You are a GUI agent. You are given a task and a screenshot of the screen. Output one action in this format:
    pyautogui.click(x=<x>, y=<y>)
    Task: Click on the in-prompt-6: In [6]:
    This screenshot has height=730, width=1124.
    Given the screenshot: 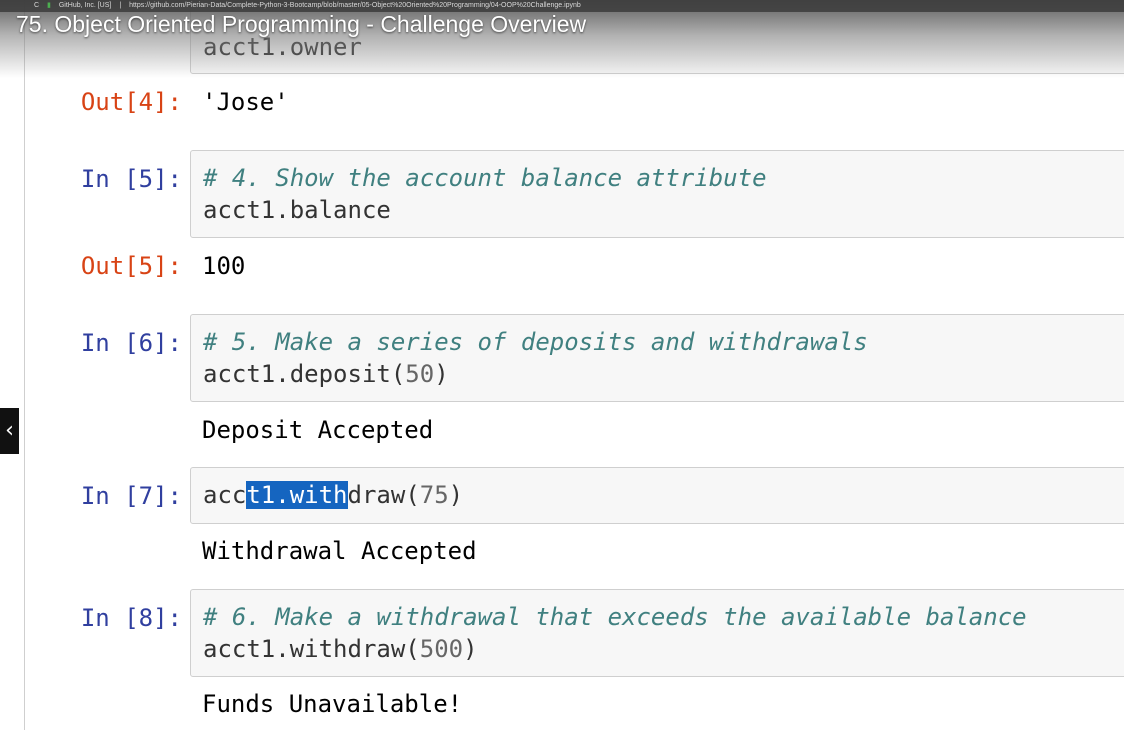 What is the action you would take?
    pyautogui.click(x=131, y=343)
    